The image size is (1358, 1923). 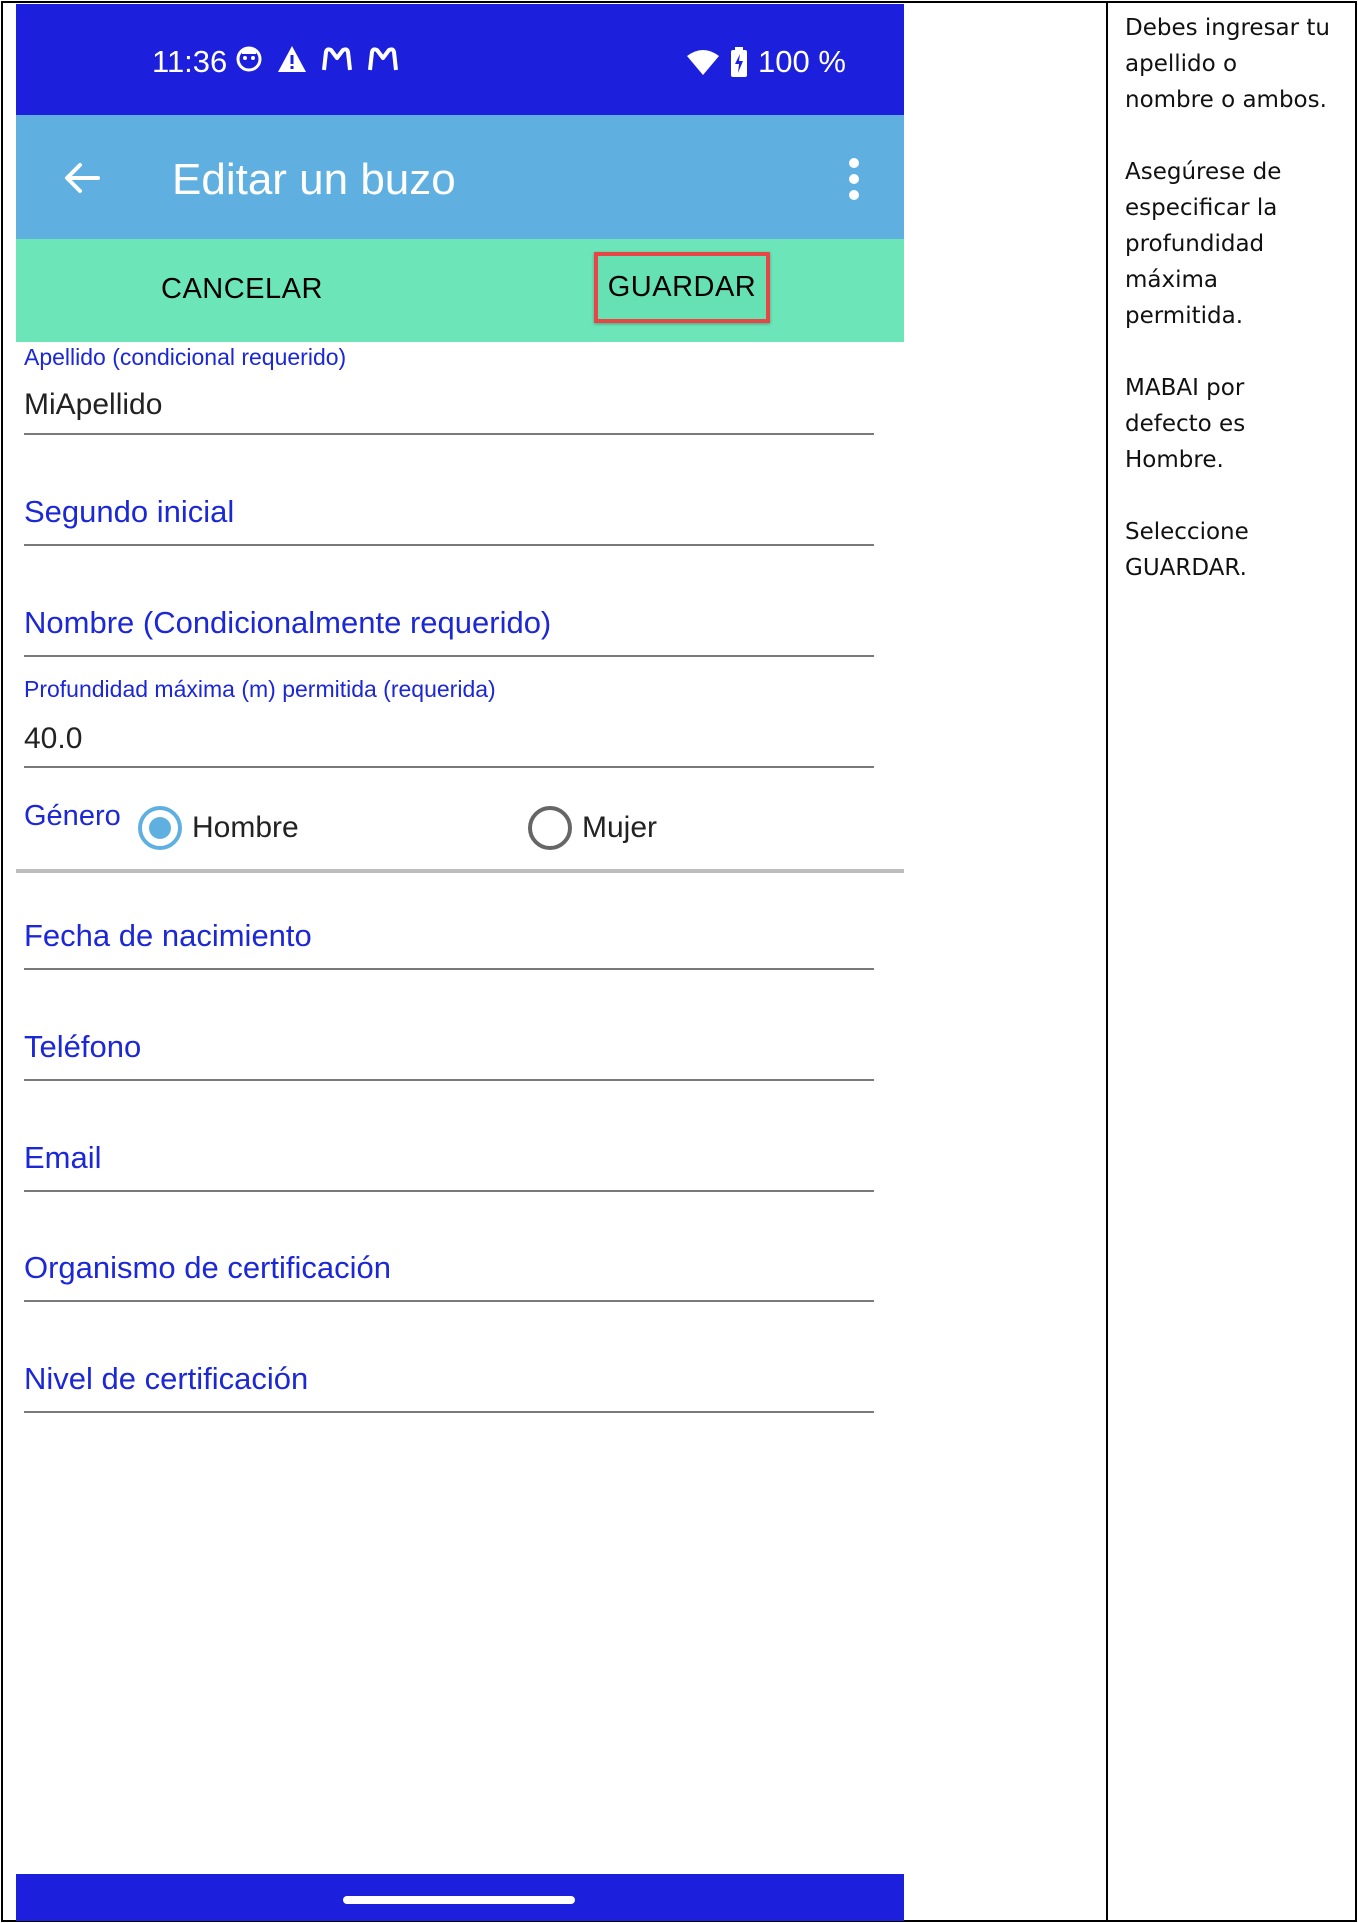 What do you see at coordinates (166, 1378) in the screenshot?
I see `cert-level-hint: Nivel de certificación` at bounding box center [166, 1378].